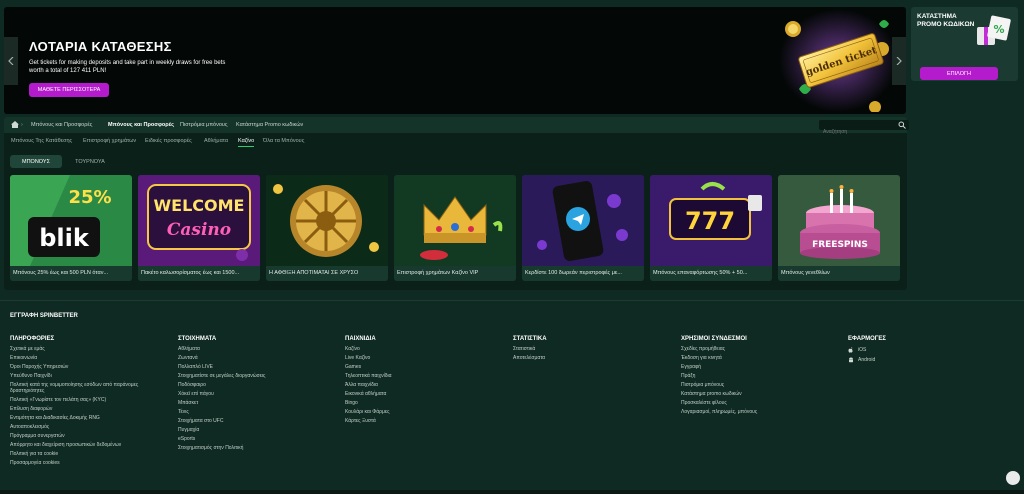 The height and width of the screenshot is (494, 1024). What do you see at coordinates (1013, 478) in the screenshot?
I see `chat-support-button` at bounding box center [1013, 478].